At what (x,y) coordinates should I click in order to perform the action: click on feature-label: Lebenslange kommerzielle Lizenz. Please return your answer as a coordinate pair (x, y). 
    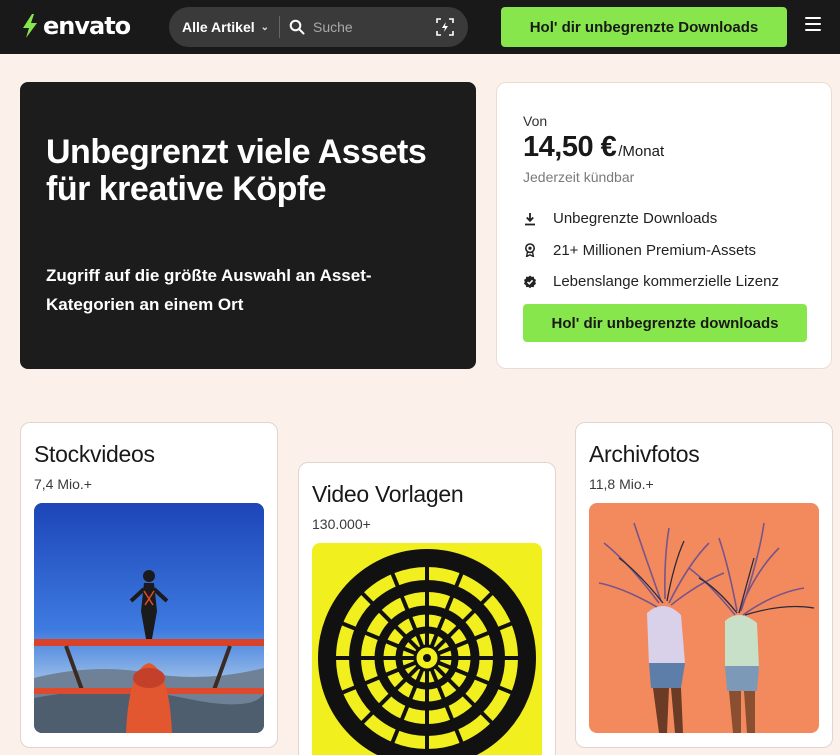
    Looking at the image, I should click on (666, 282).